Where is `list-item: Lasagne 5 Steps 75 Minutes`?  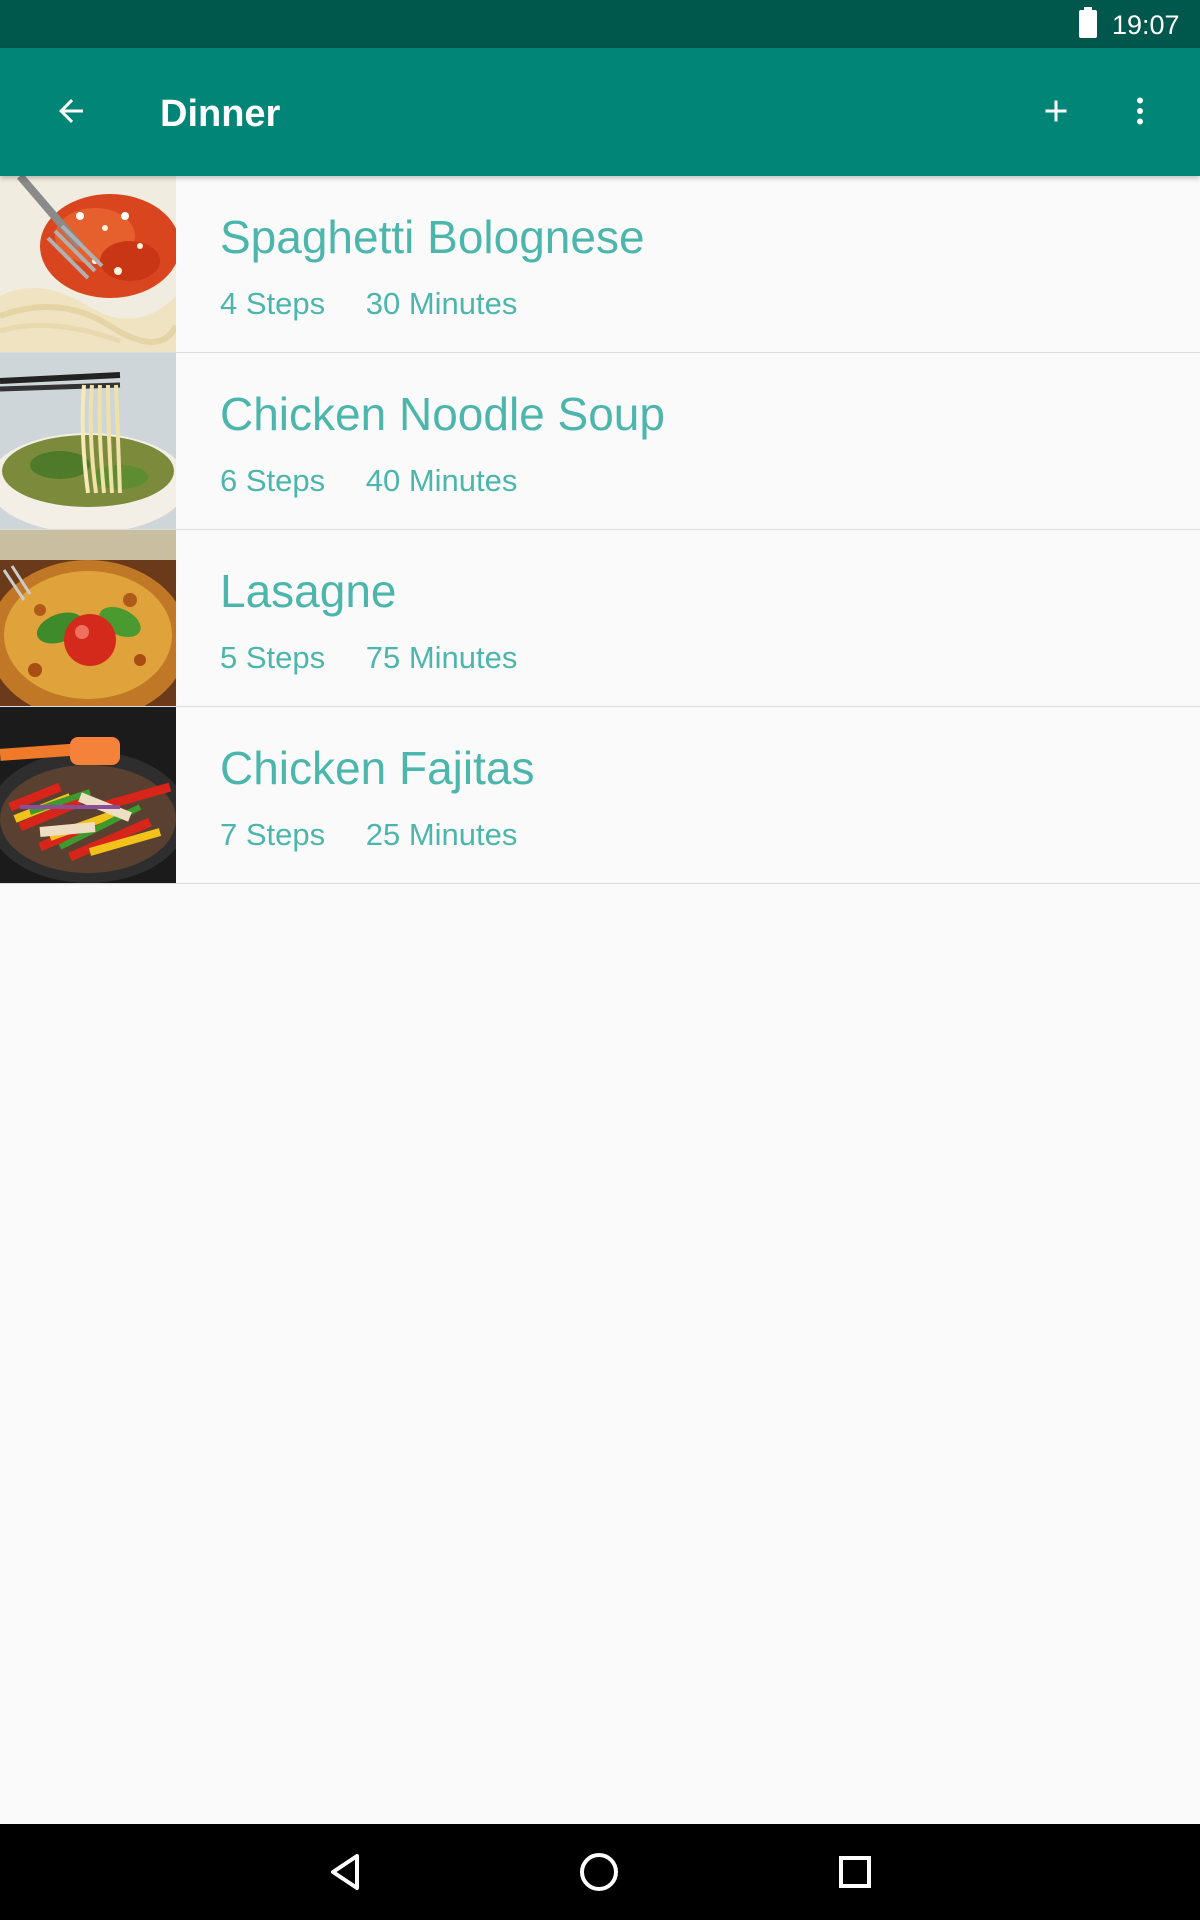 list-item: Lasagne 5 Steps 75 Minutes is located at coordinates (600, 618).